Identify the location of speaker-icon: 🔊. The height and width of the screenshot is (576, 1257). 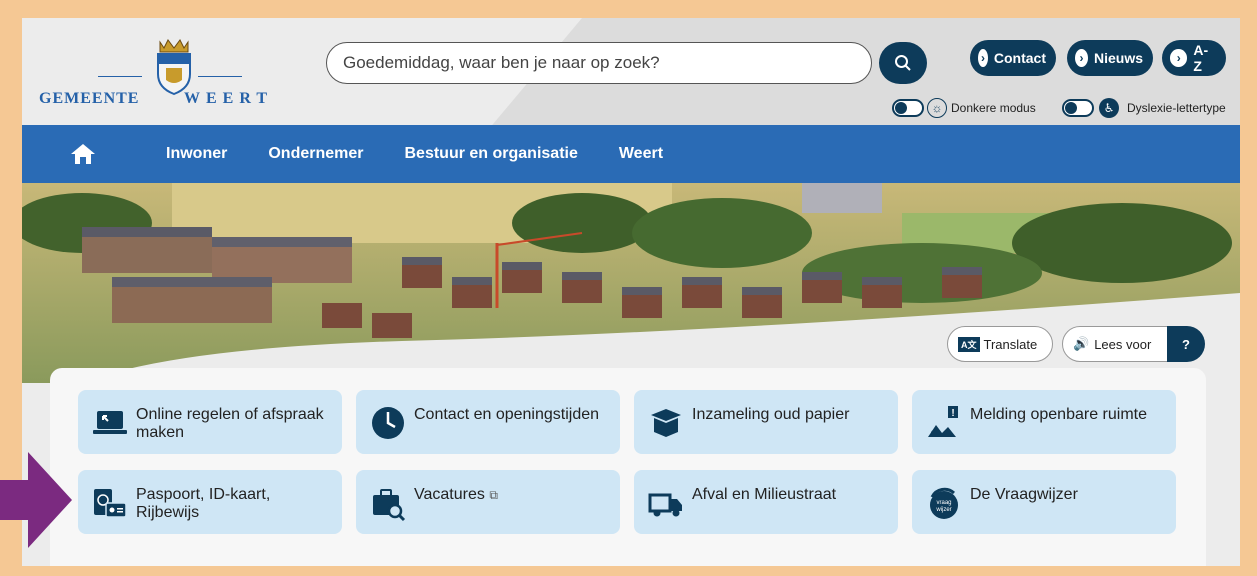
(1081, 343).